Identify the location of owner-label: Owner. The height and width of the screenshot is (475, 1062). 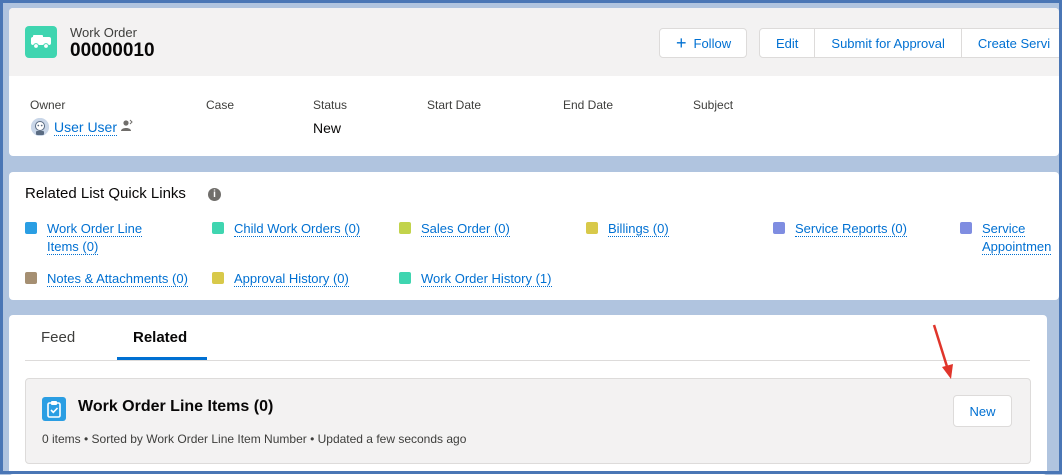
(48, 105).